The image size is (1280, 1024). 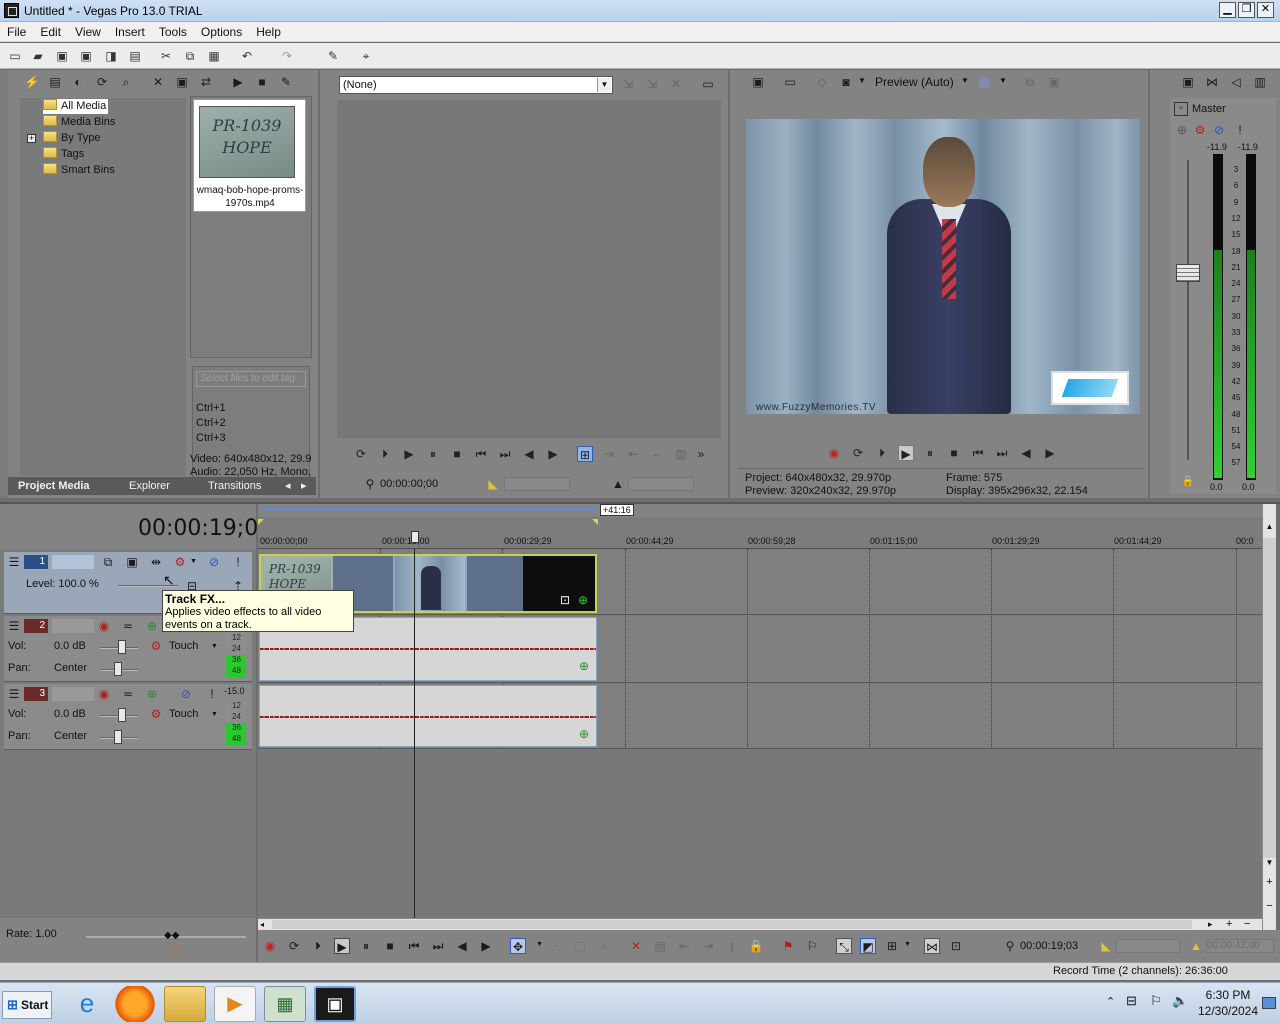 What do you see at coordinates (11, 10) in the screenshot?
I see `vegas-app-icon` at bounding box center [11, 10].